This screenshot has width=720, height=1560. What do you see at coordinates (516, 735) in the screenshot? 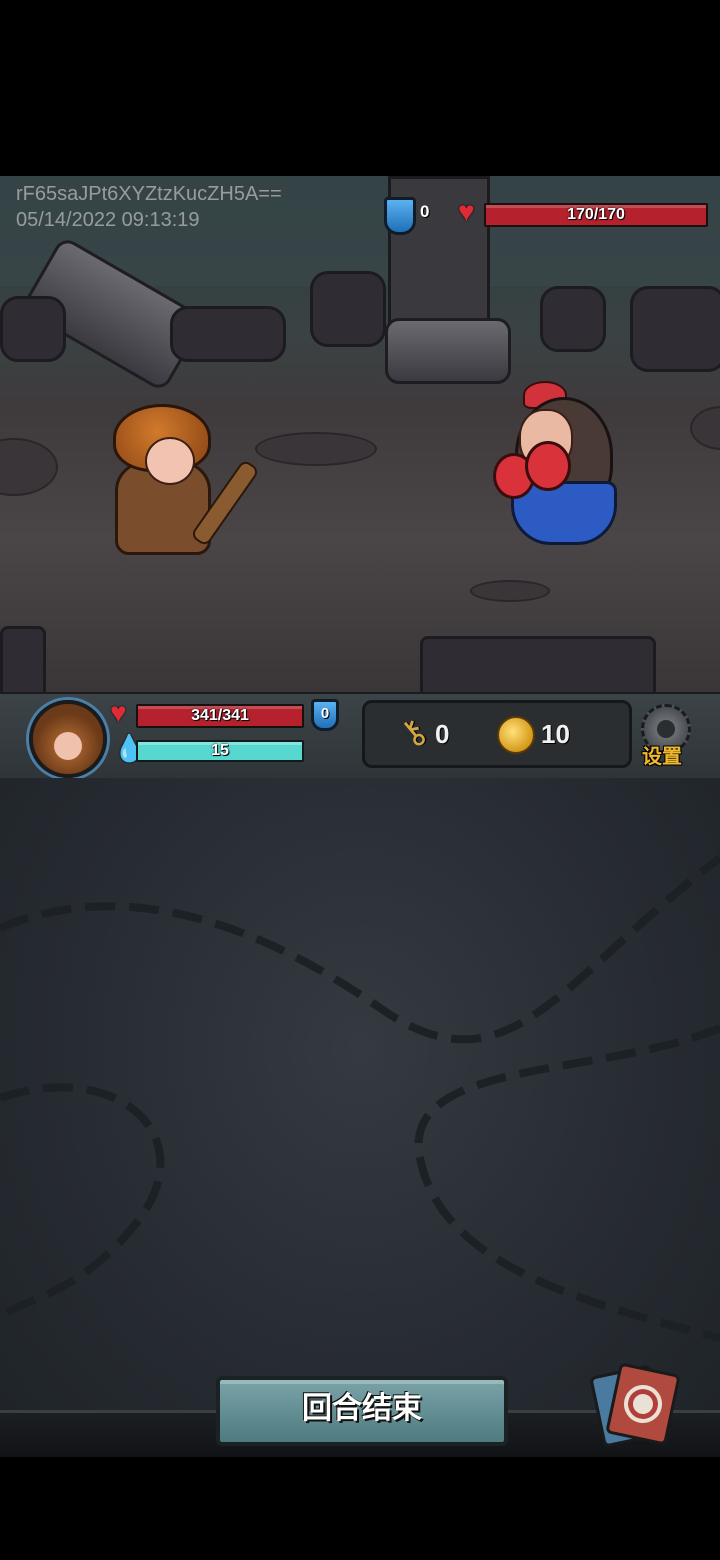
I see `coin-icon` at bounding box center [516, 735].